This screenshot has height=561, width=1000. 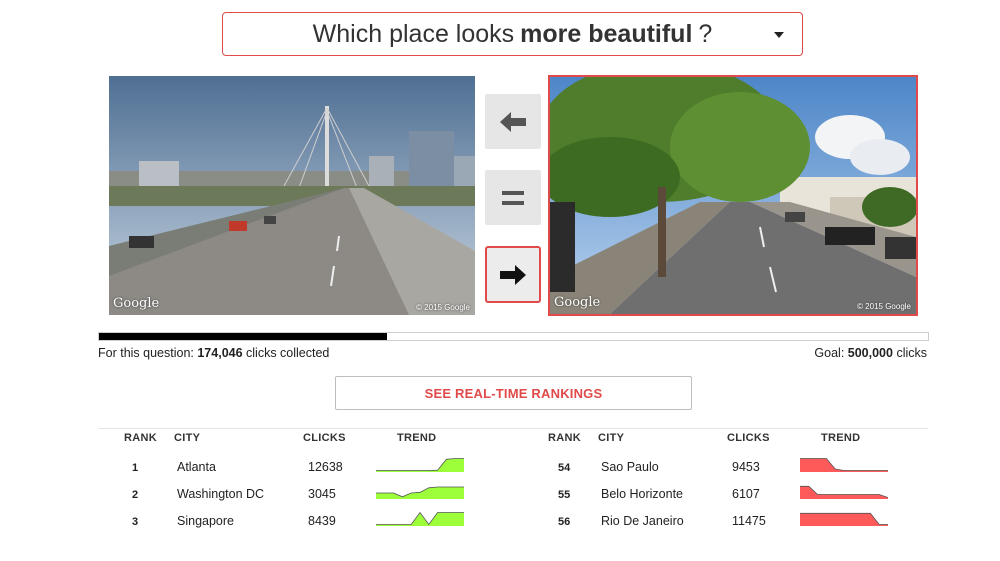 I want to click on goal-count: 500,000, so click(x=870, y=353).